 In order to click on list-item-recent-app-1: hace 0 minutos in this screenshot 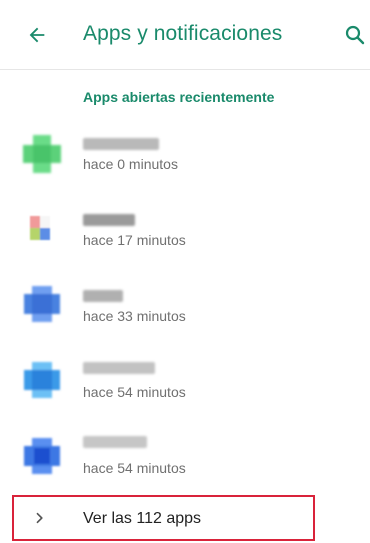, I will do `click(185, 153)`.